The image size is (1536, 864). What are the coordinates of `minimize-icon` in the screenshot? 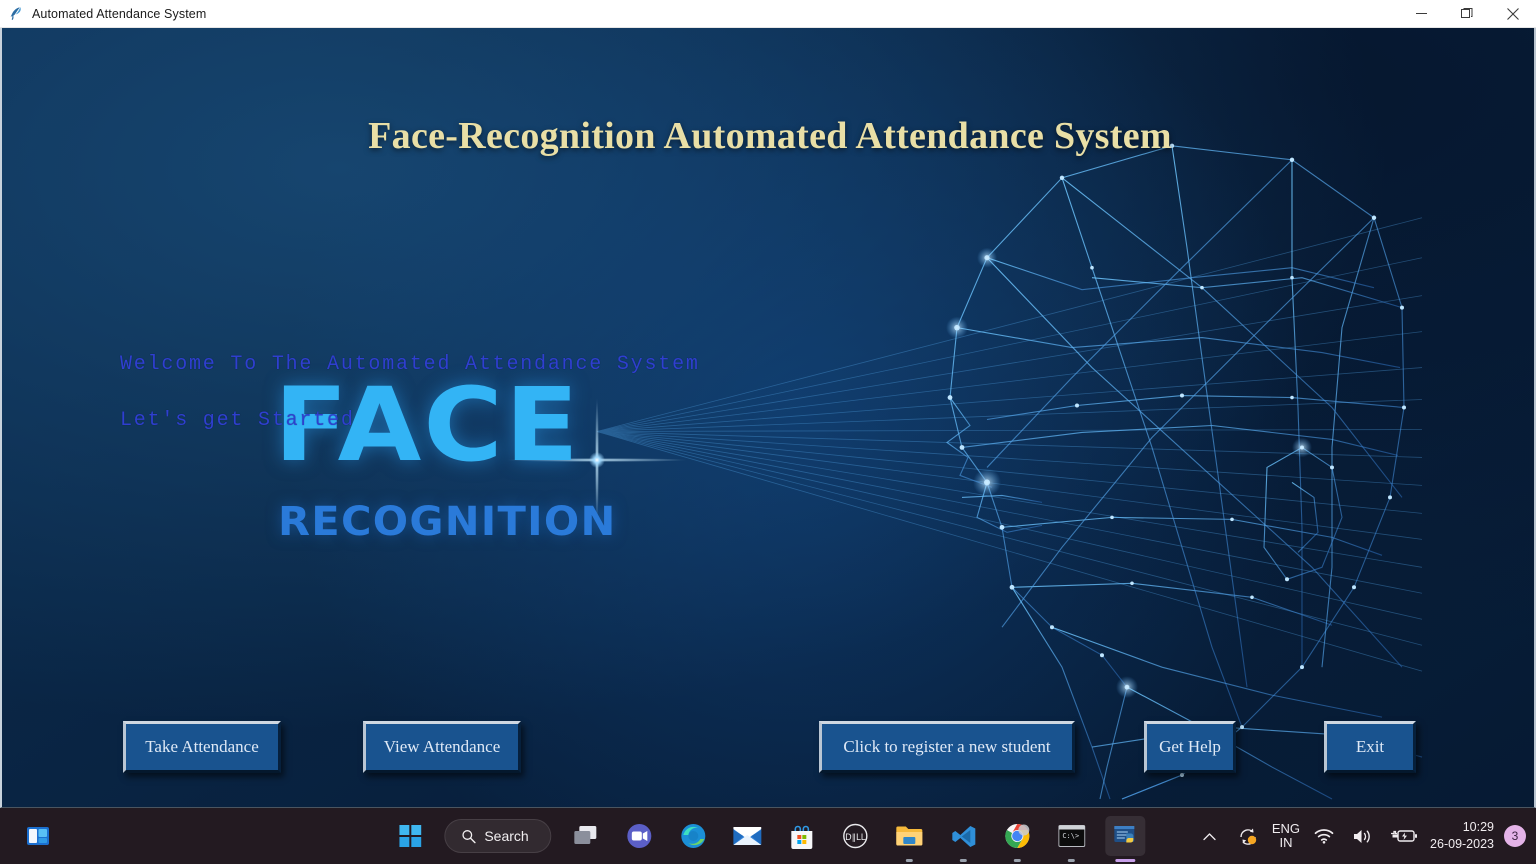 It's located at (1421, 13).